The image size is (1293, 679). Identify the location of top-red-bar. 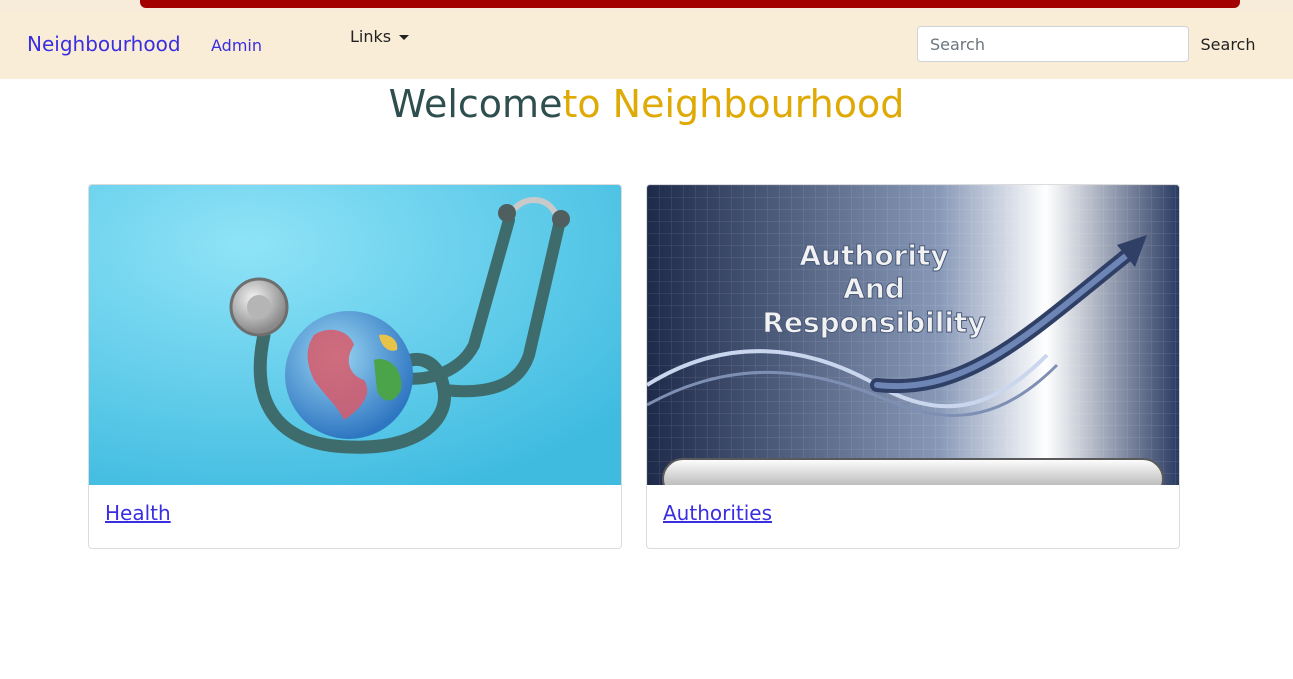
(690, 4).